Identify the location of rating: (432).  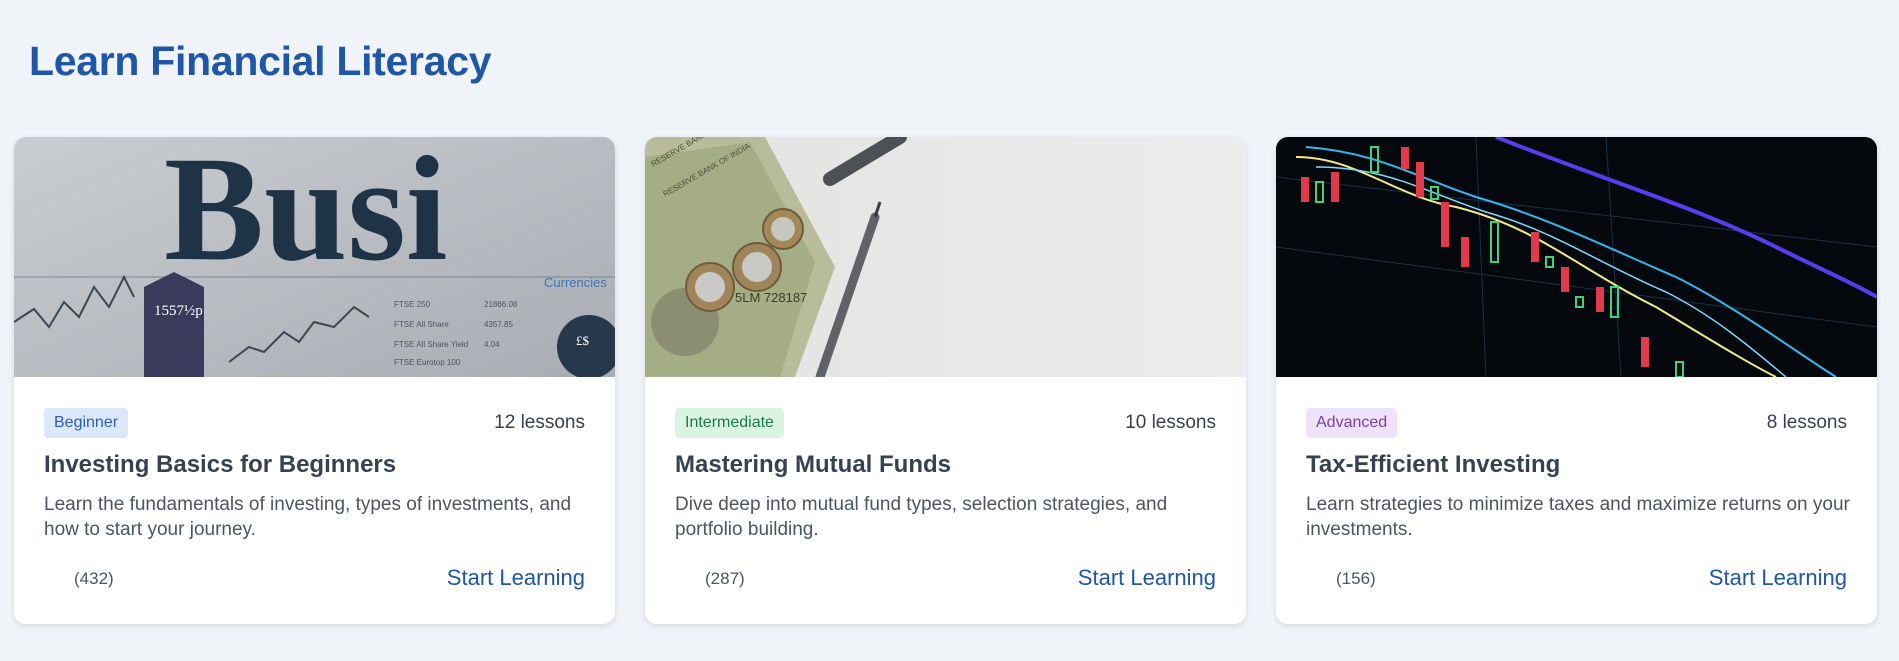
(79, 579).